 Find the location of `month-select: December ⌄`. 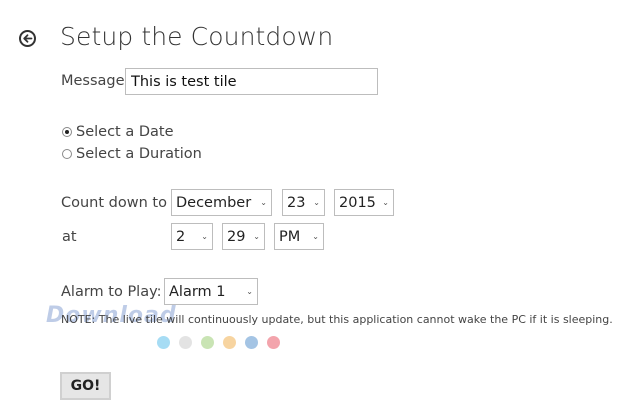

month-select: December ⌄ is located at coordinates (221, 202).